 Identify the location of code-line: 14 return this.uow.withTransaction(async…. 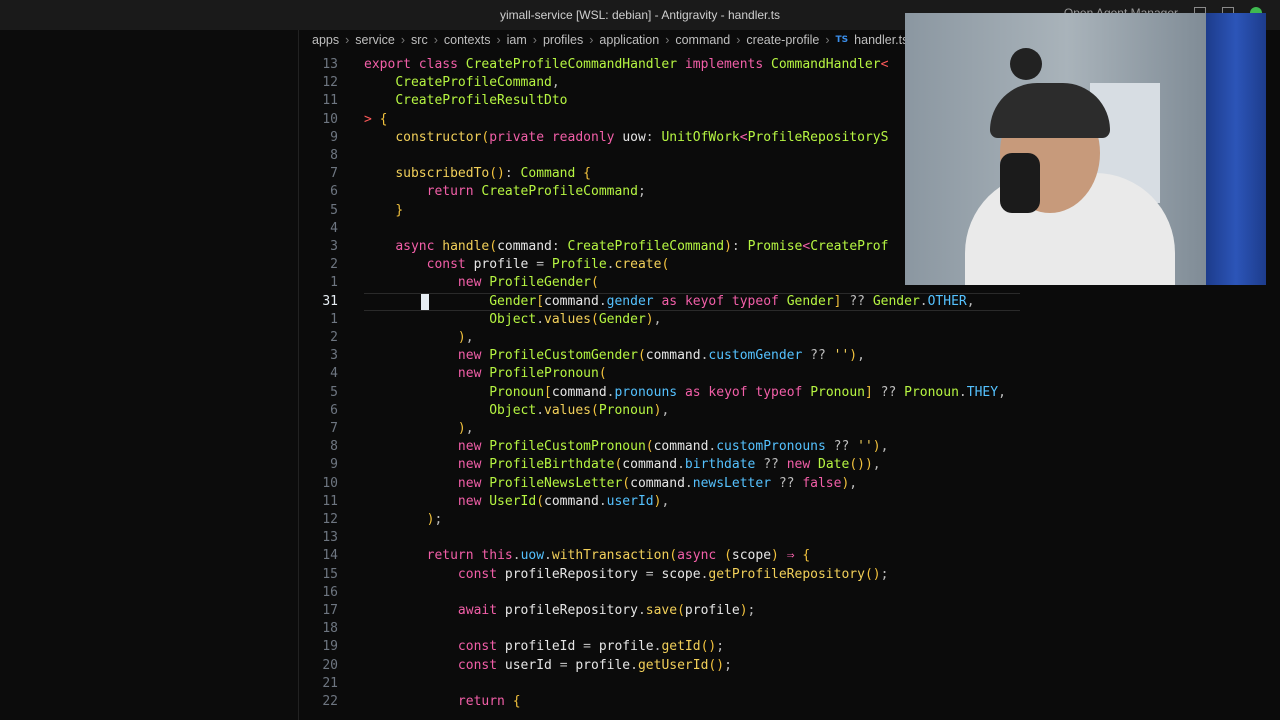
(660, 556).